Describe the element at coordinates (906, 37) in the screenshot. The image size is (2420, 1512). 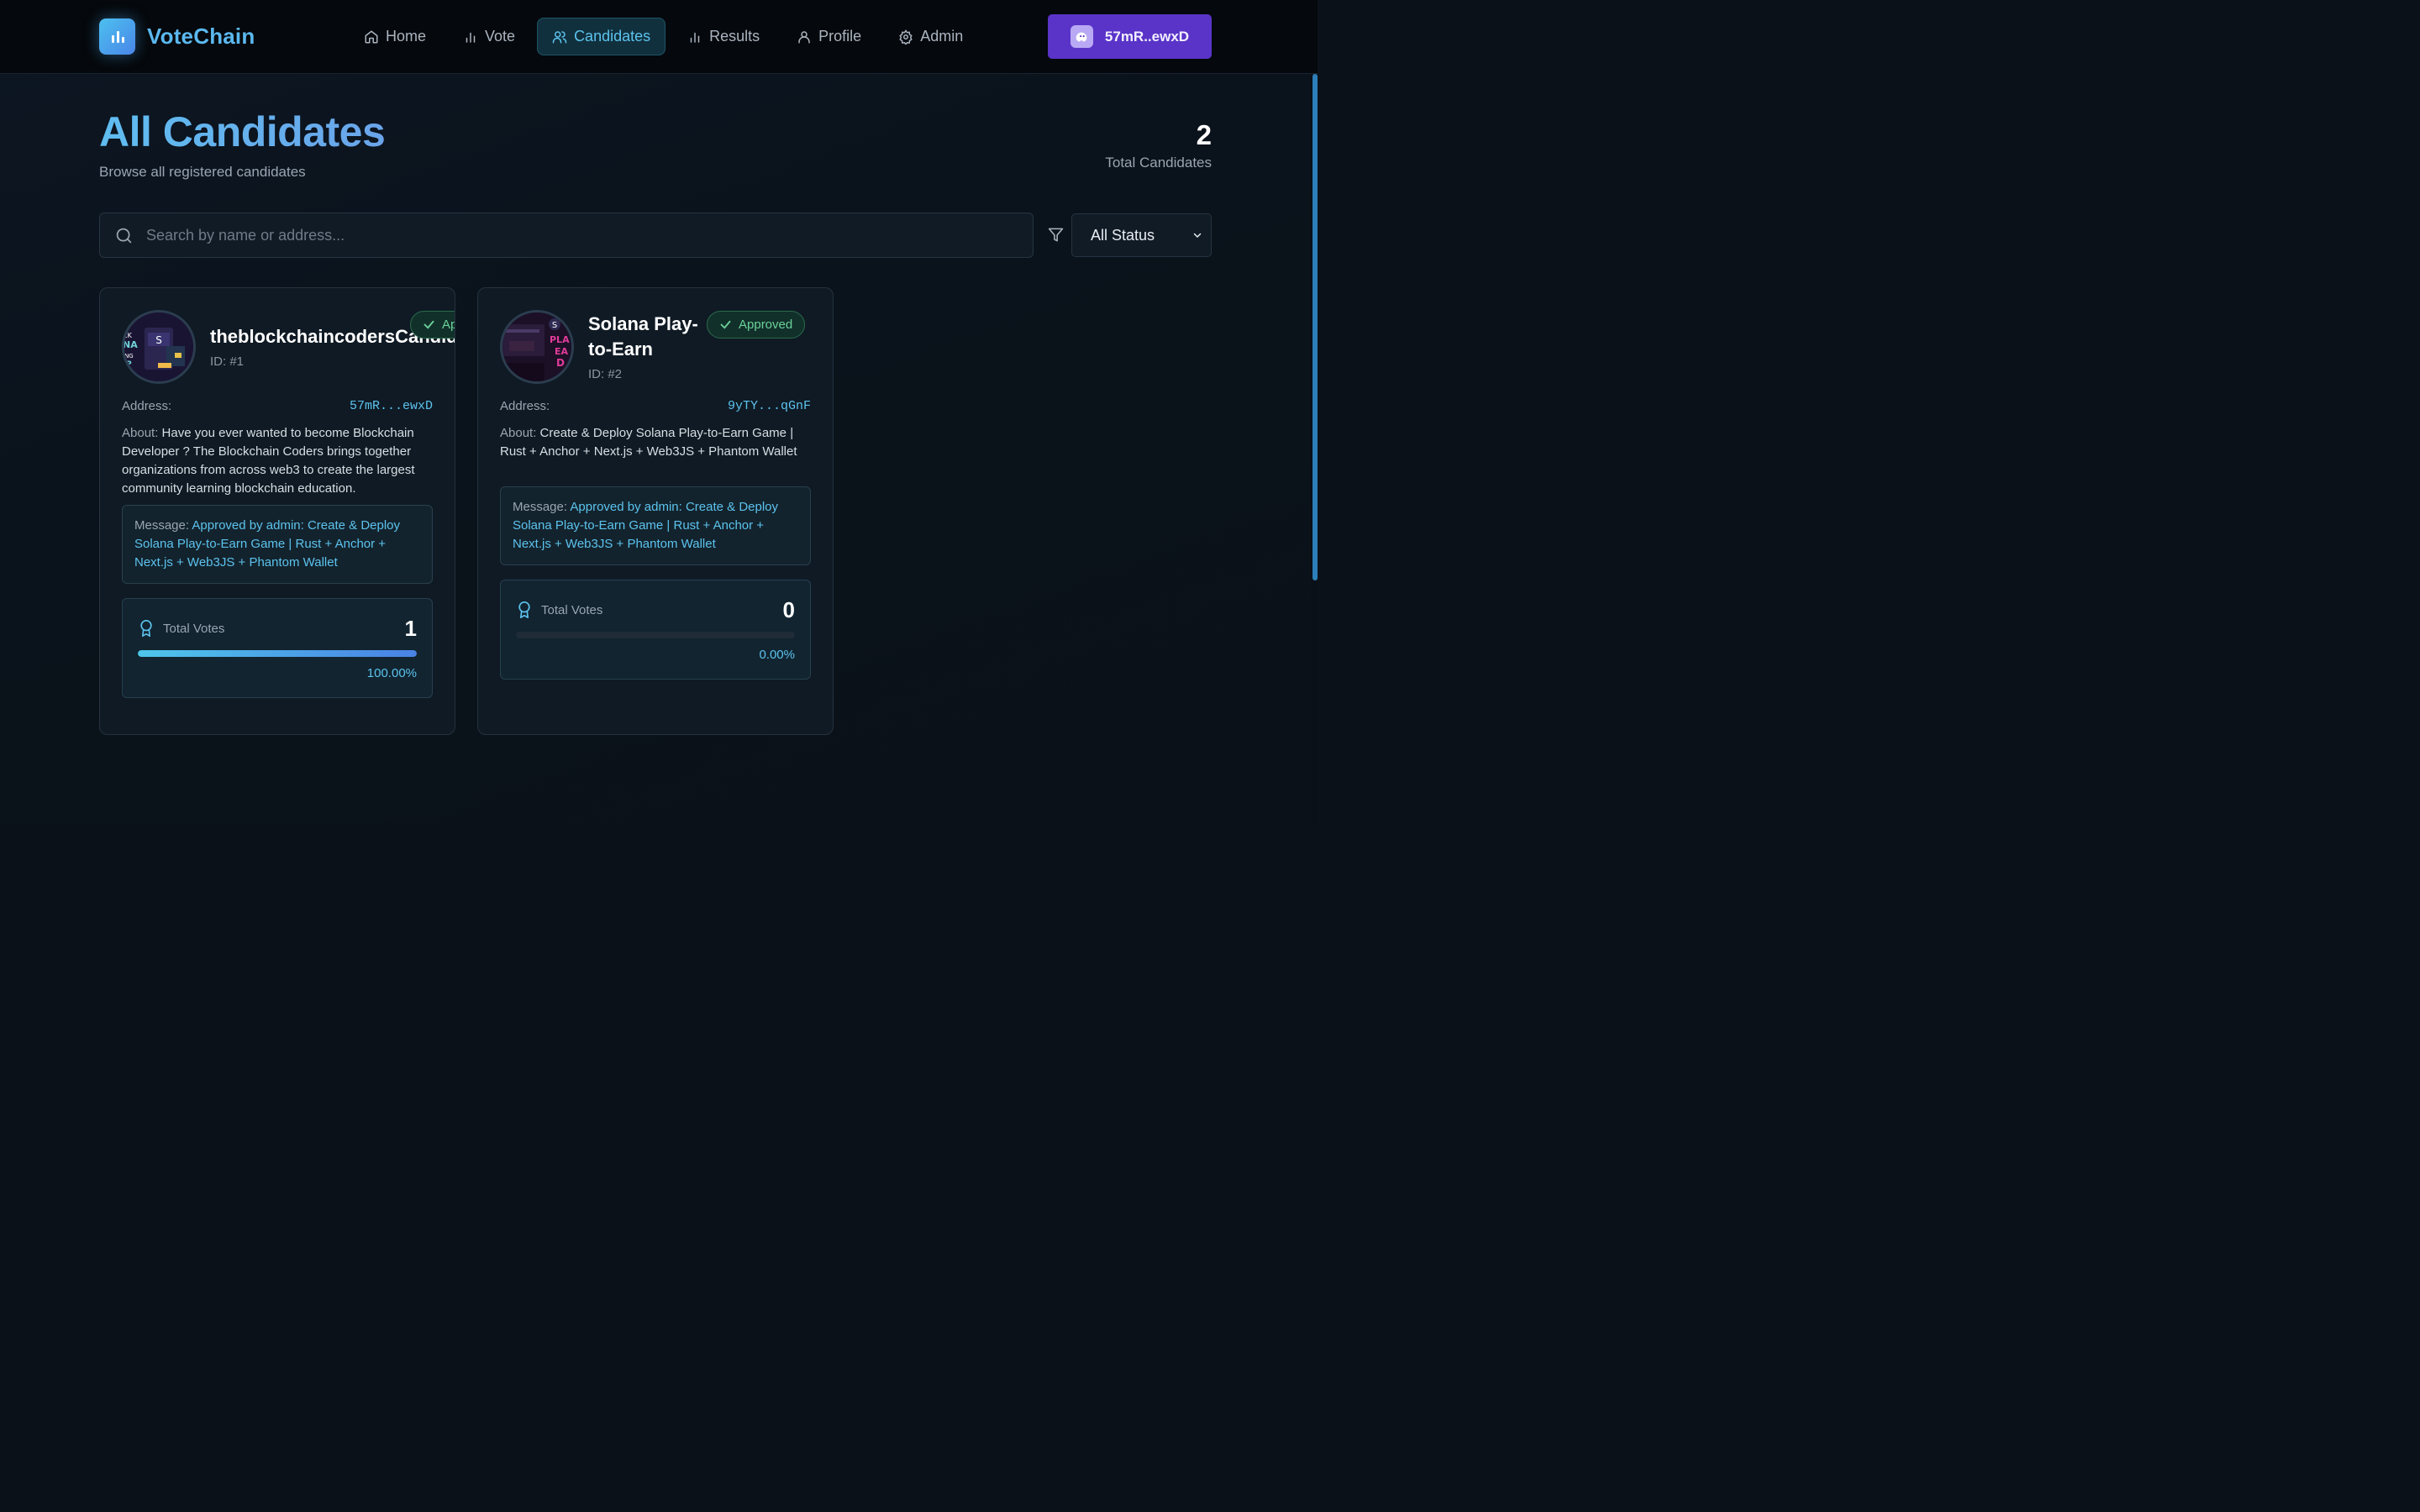
I see `gear-icon` at that location.